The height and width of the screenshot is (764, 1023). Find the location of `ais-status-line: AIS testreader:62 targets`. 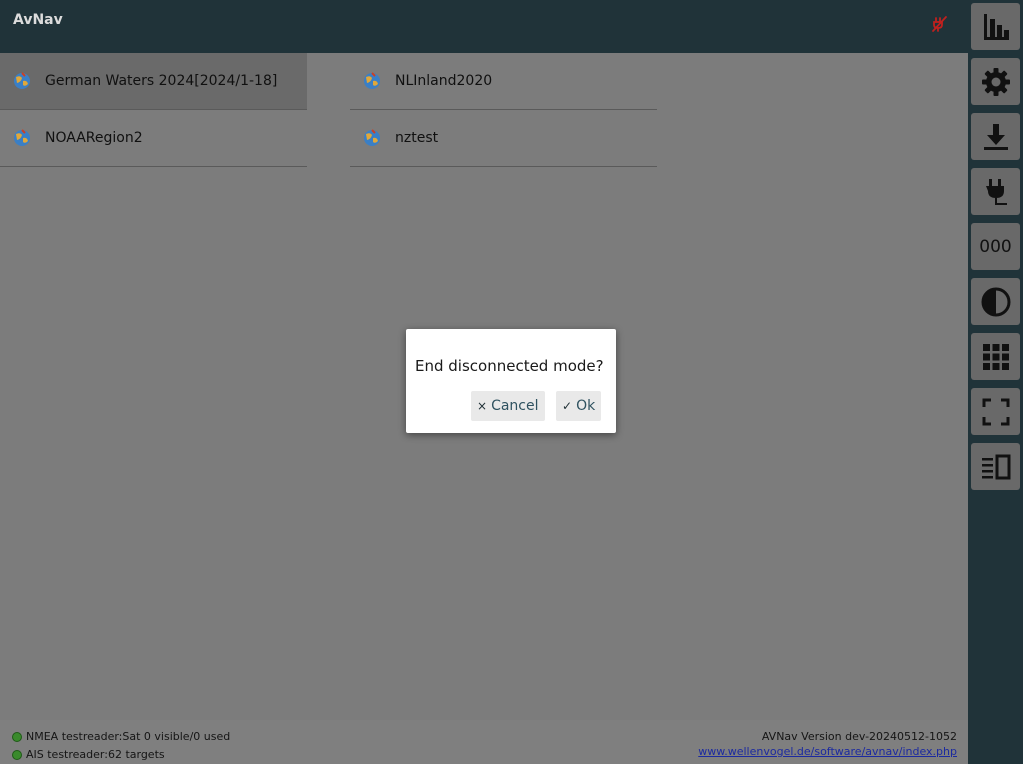

ais-status-line: AIS testreader:62 targets is located at coordinates (88, 754).